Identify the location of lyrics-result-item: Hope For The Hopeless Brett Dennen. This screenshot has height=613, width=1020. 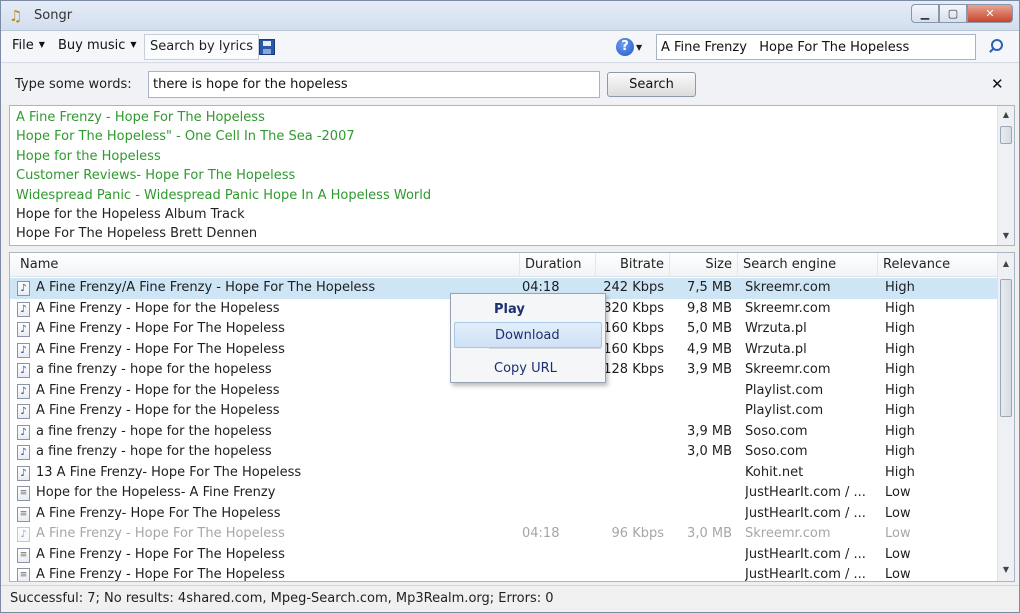
(223, 233).